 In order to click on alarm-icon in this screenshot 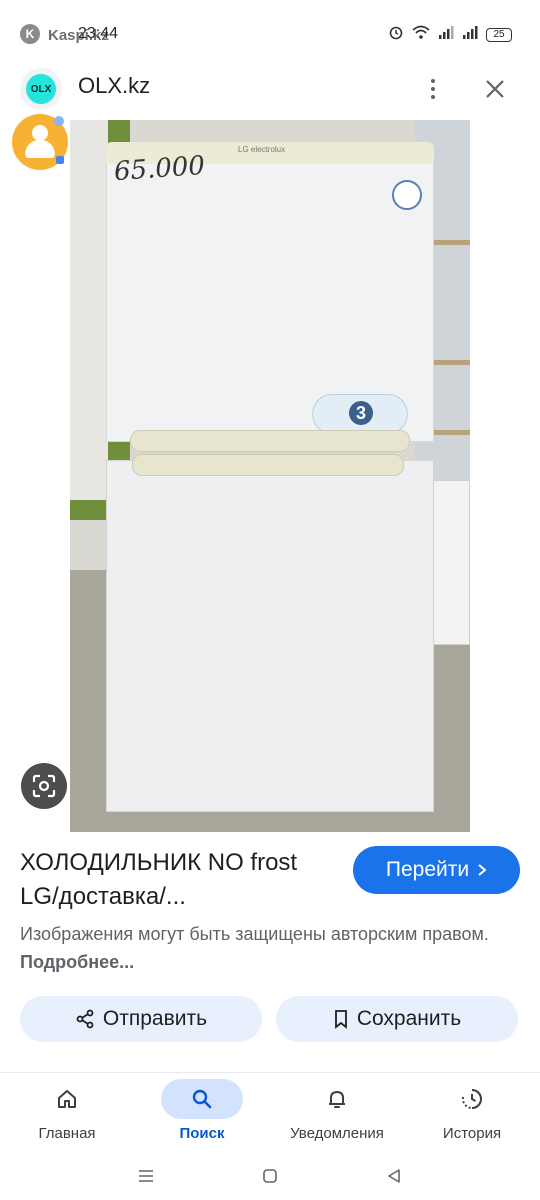, I will do `click(396, 34)`.